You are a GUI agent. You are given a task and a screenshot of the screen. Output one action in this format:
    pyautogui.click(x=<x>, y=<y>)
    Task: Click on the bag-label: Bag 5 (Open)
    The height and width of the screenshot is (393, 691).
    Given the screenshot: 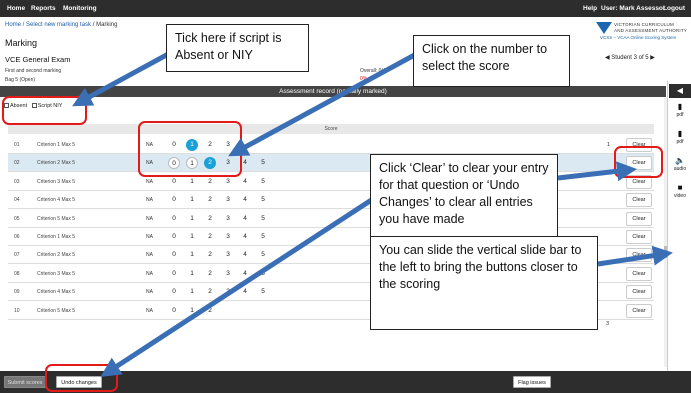 What is the action you would take?
    pyautogui.click(x=20, y=80)
    